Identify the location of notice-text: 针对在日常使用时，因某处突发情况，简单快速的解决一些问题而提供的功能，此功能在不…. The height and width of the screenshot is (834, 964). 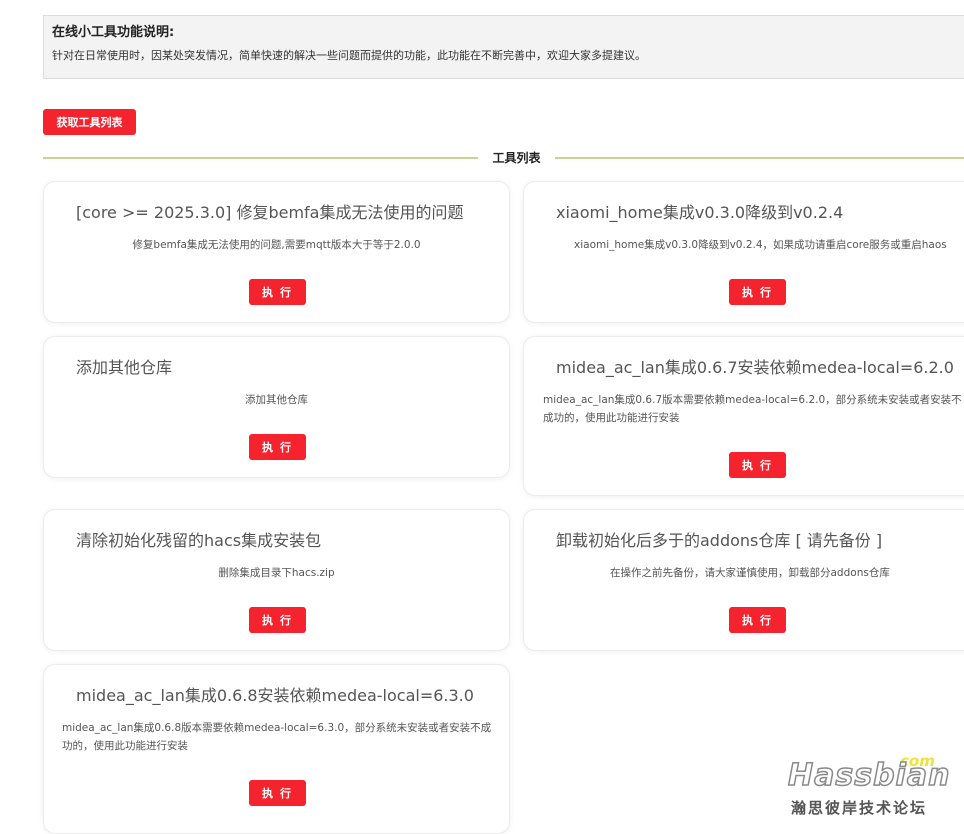
(349, 55).